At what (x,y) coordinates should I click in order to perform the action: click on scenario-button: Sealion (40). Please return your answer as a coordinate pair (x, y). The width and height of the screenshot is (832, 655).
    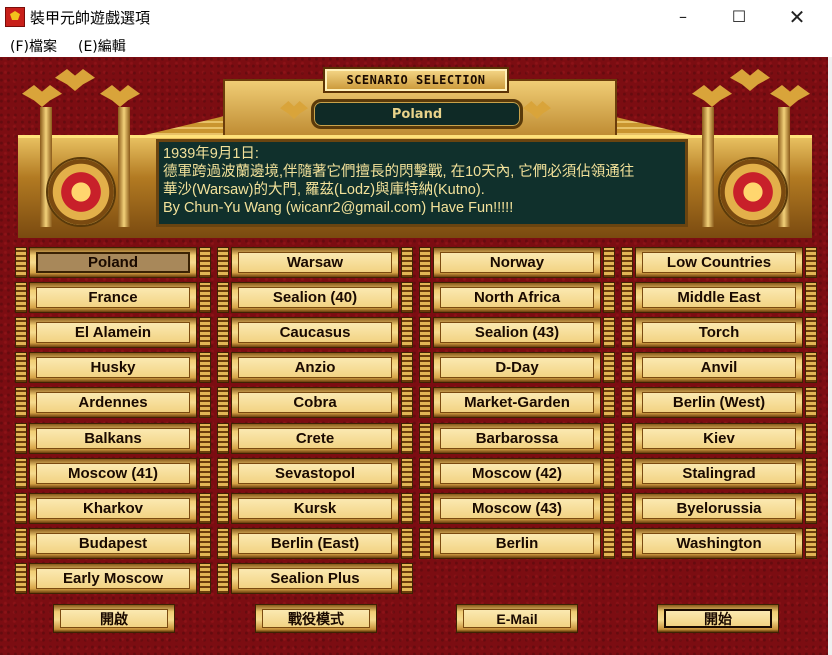
    Looking at the image, I should click on (315, 298).